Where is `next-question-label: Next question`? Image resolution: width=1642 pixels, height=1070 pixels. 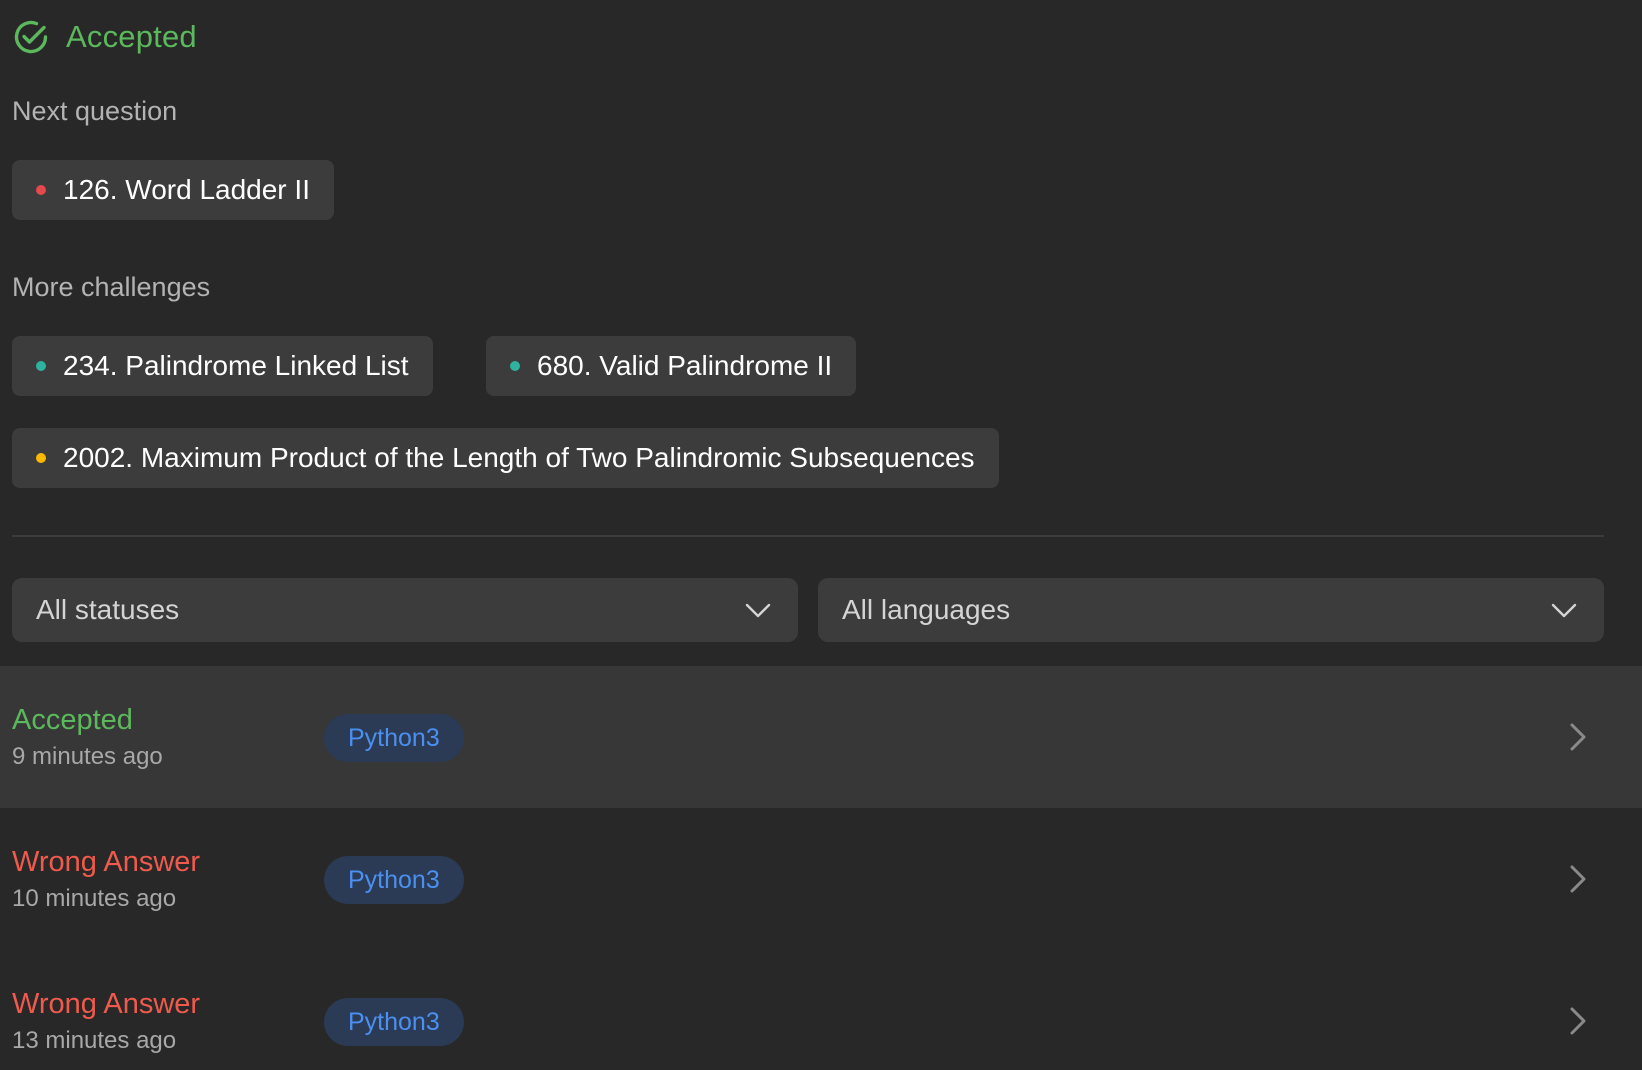 next-question-label: Next question is located at coordinates (95, 111).